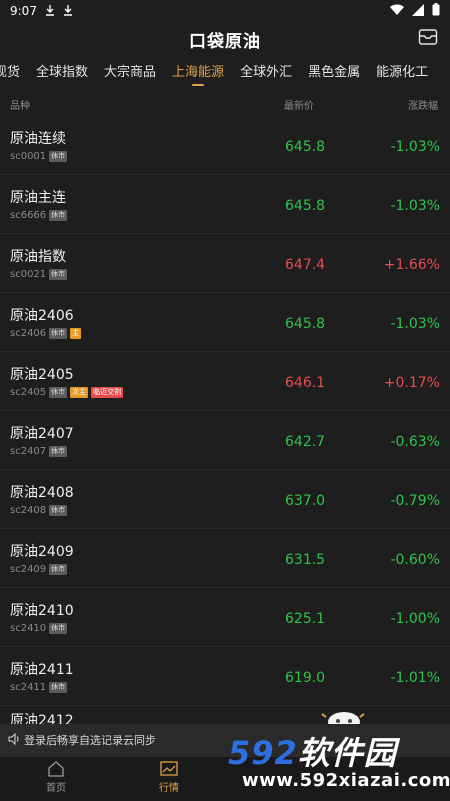 The image size is (450, 801). I want to click on battery-icon, so click(436, 11).